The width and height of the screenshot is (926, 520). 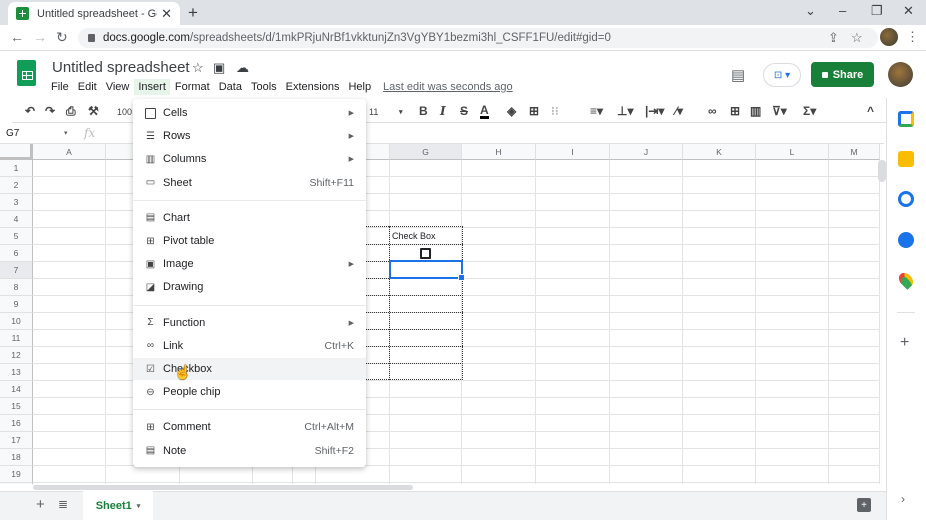 I want to click on browser-tab: Untitled spreadsheet - Google Sh ✕, so click(x=94, y=13).